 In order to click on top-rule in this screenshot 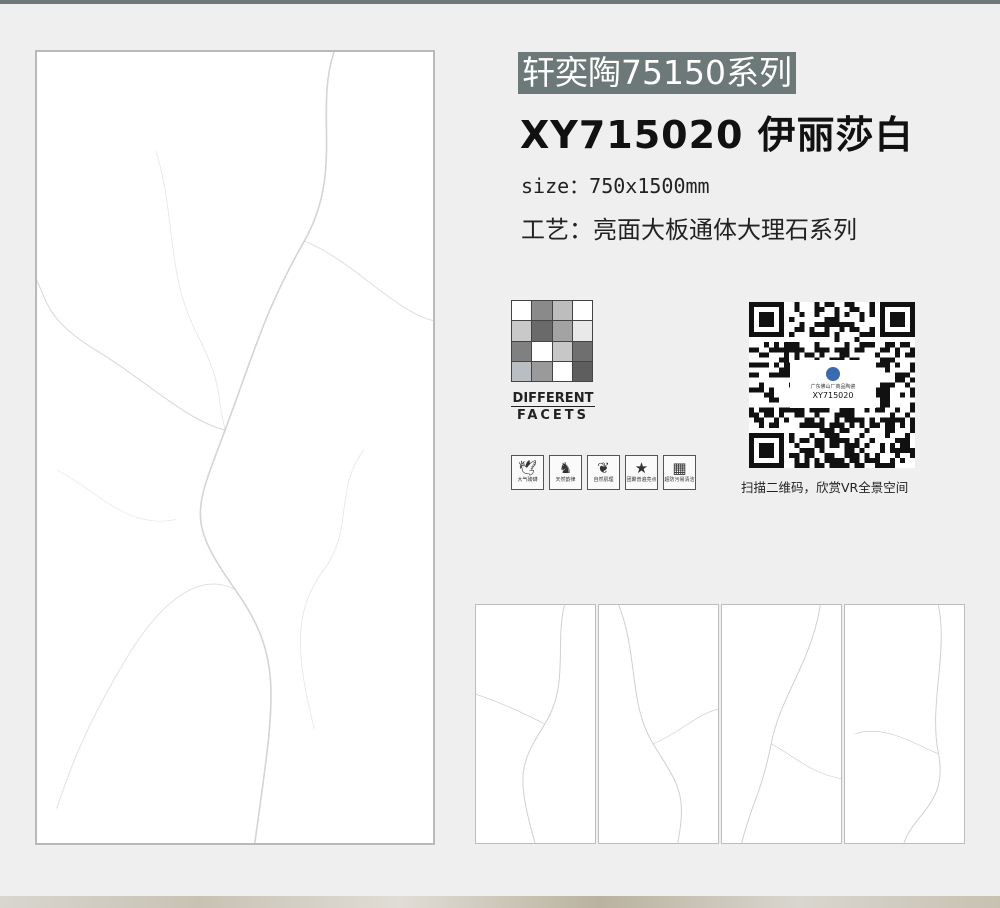, I will do `click(500, 2)`.